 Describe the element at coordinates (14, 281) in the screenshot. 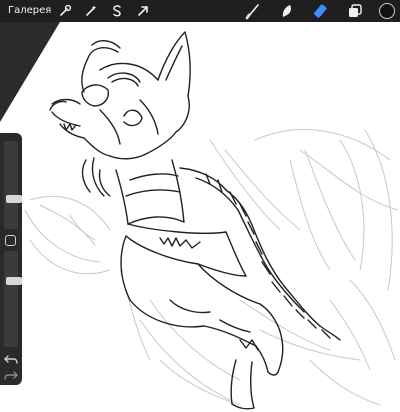

I see `opacity-thumb` at that location.